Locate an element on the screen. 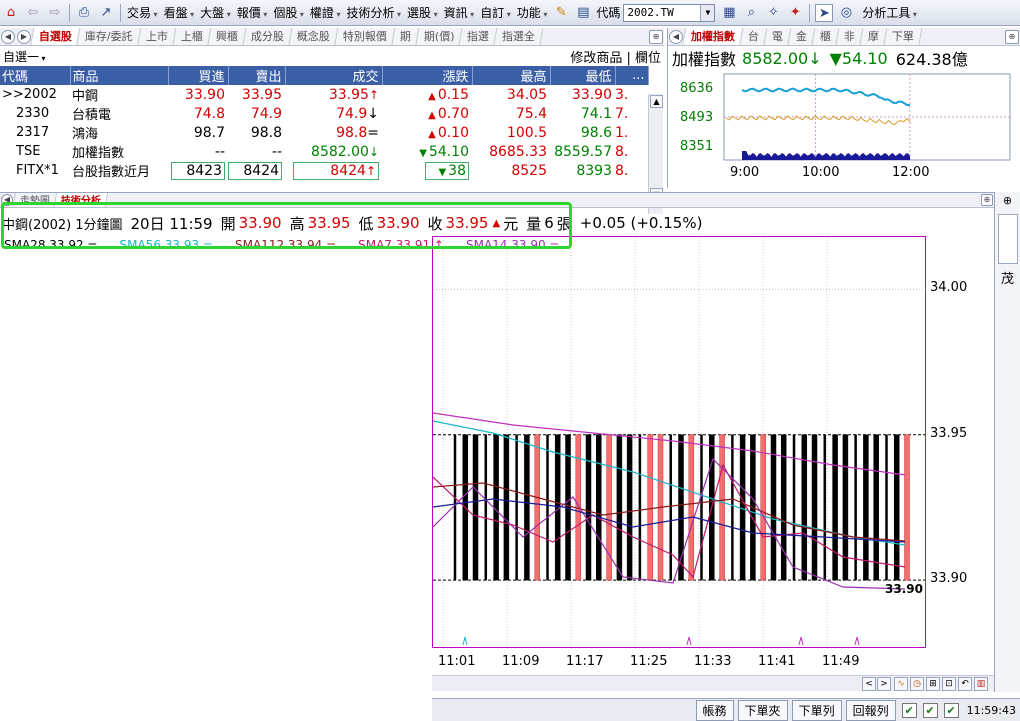 The width and height of the screenshot is (1020, 721). price-axis: 34.00 33.95 33.90 is located at coordinates (958, 442).